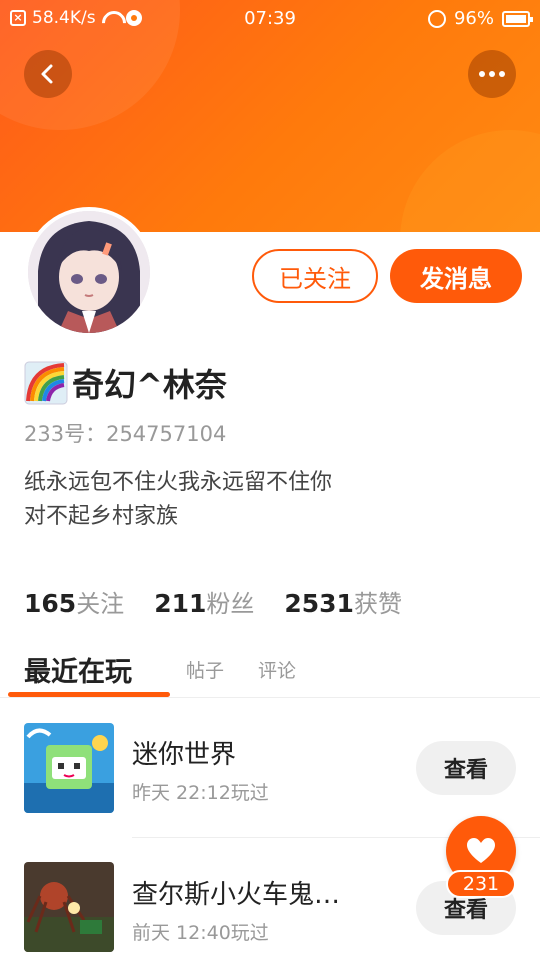 The width and height of the screenshot is (540, 960). I want to click on back-button, so click(48, 74).